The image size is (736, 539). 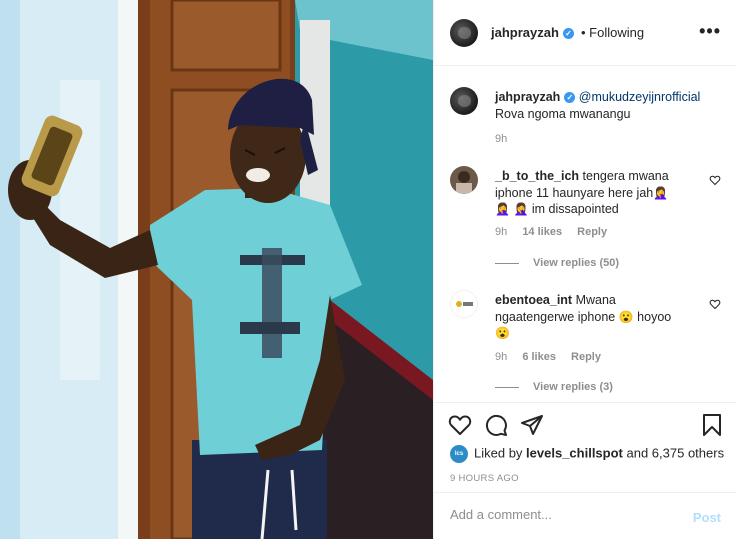 I want to click on comment-meta: 9h 14 likes Reply, so click(x=557, y=232).